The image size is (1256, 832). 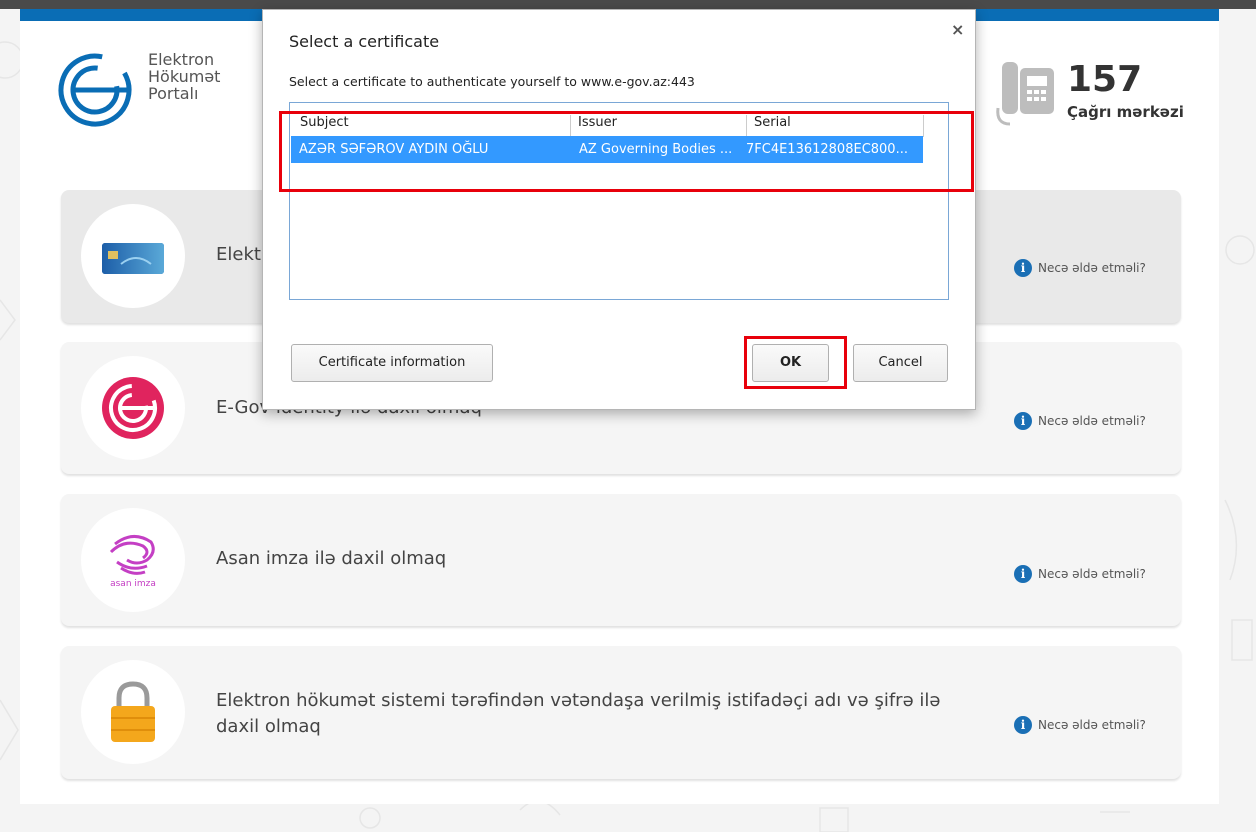 What do you see at coordinates (1125, 112) in the screenshot?
I see `call-center-label: Çağrı mərkəzi` at bounding box center [1125, 112].